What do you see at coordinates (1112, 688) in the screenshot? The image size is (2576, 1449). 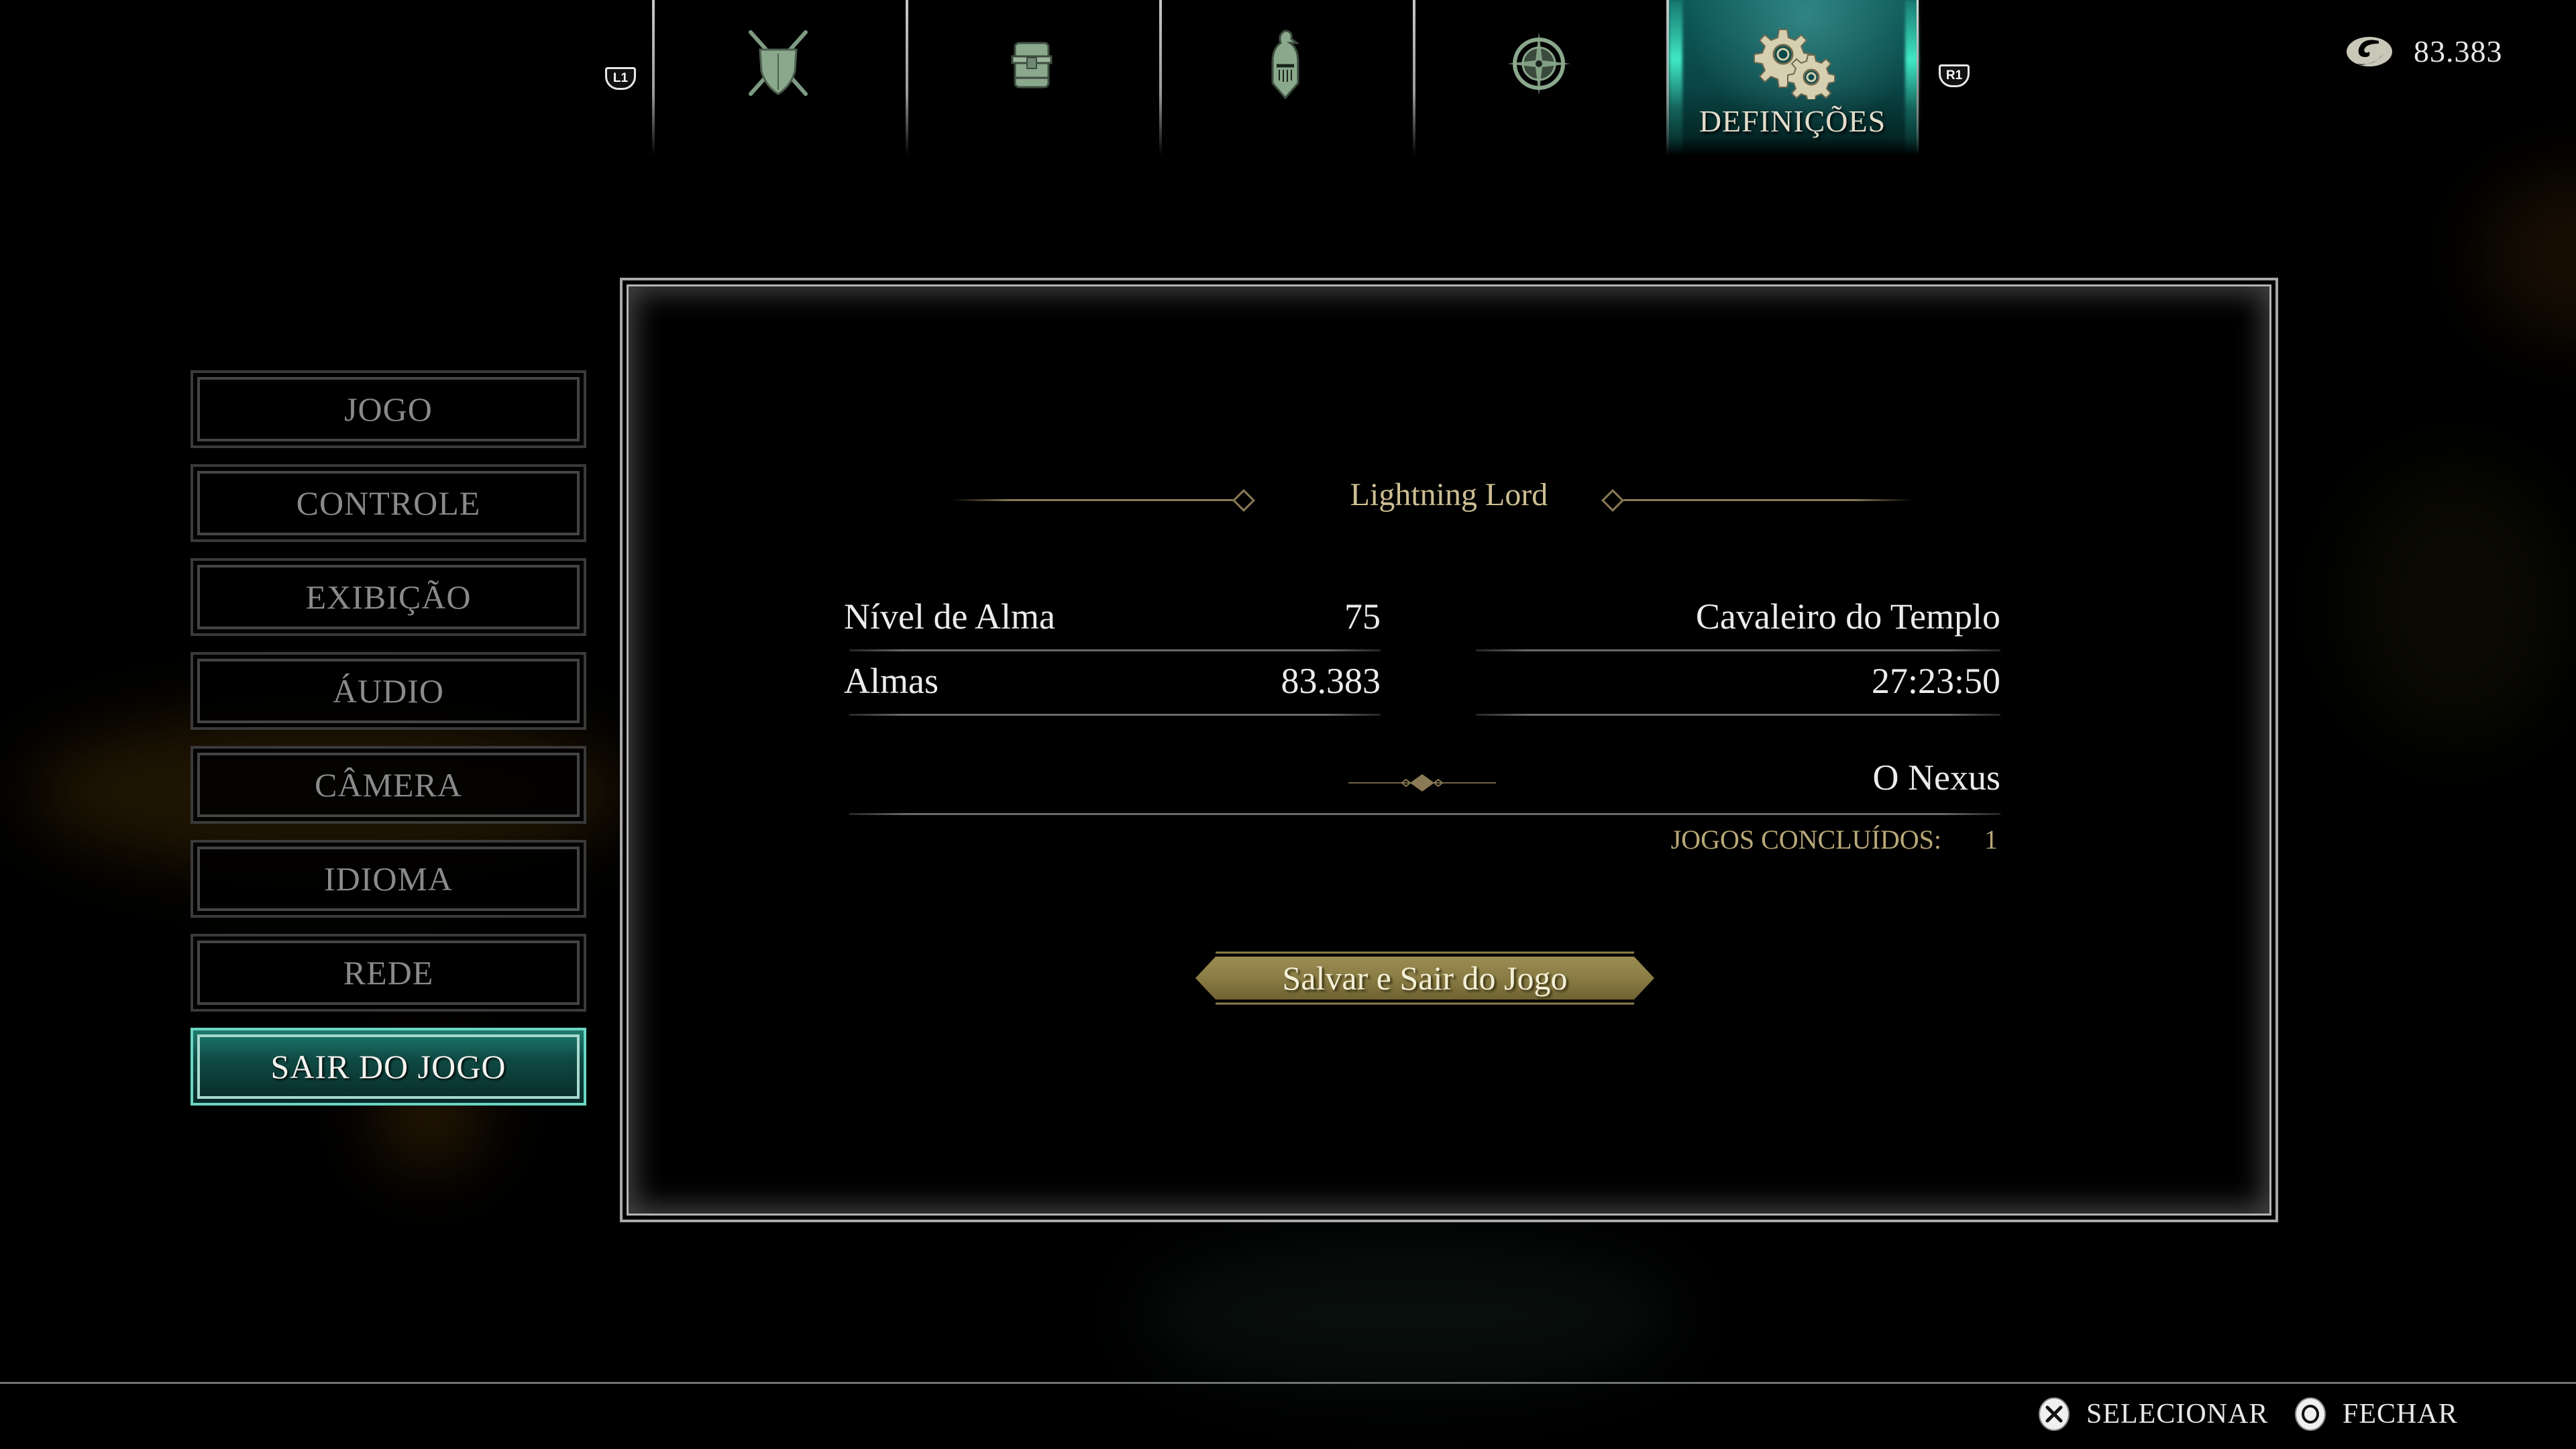 I see `souls-row: Almas 83.383` at bounding box center [1112, 688].